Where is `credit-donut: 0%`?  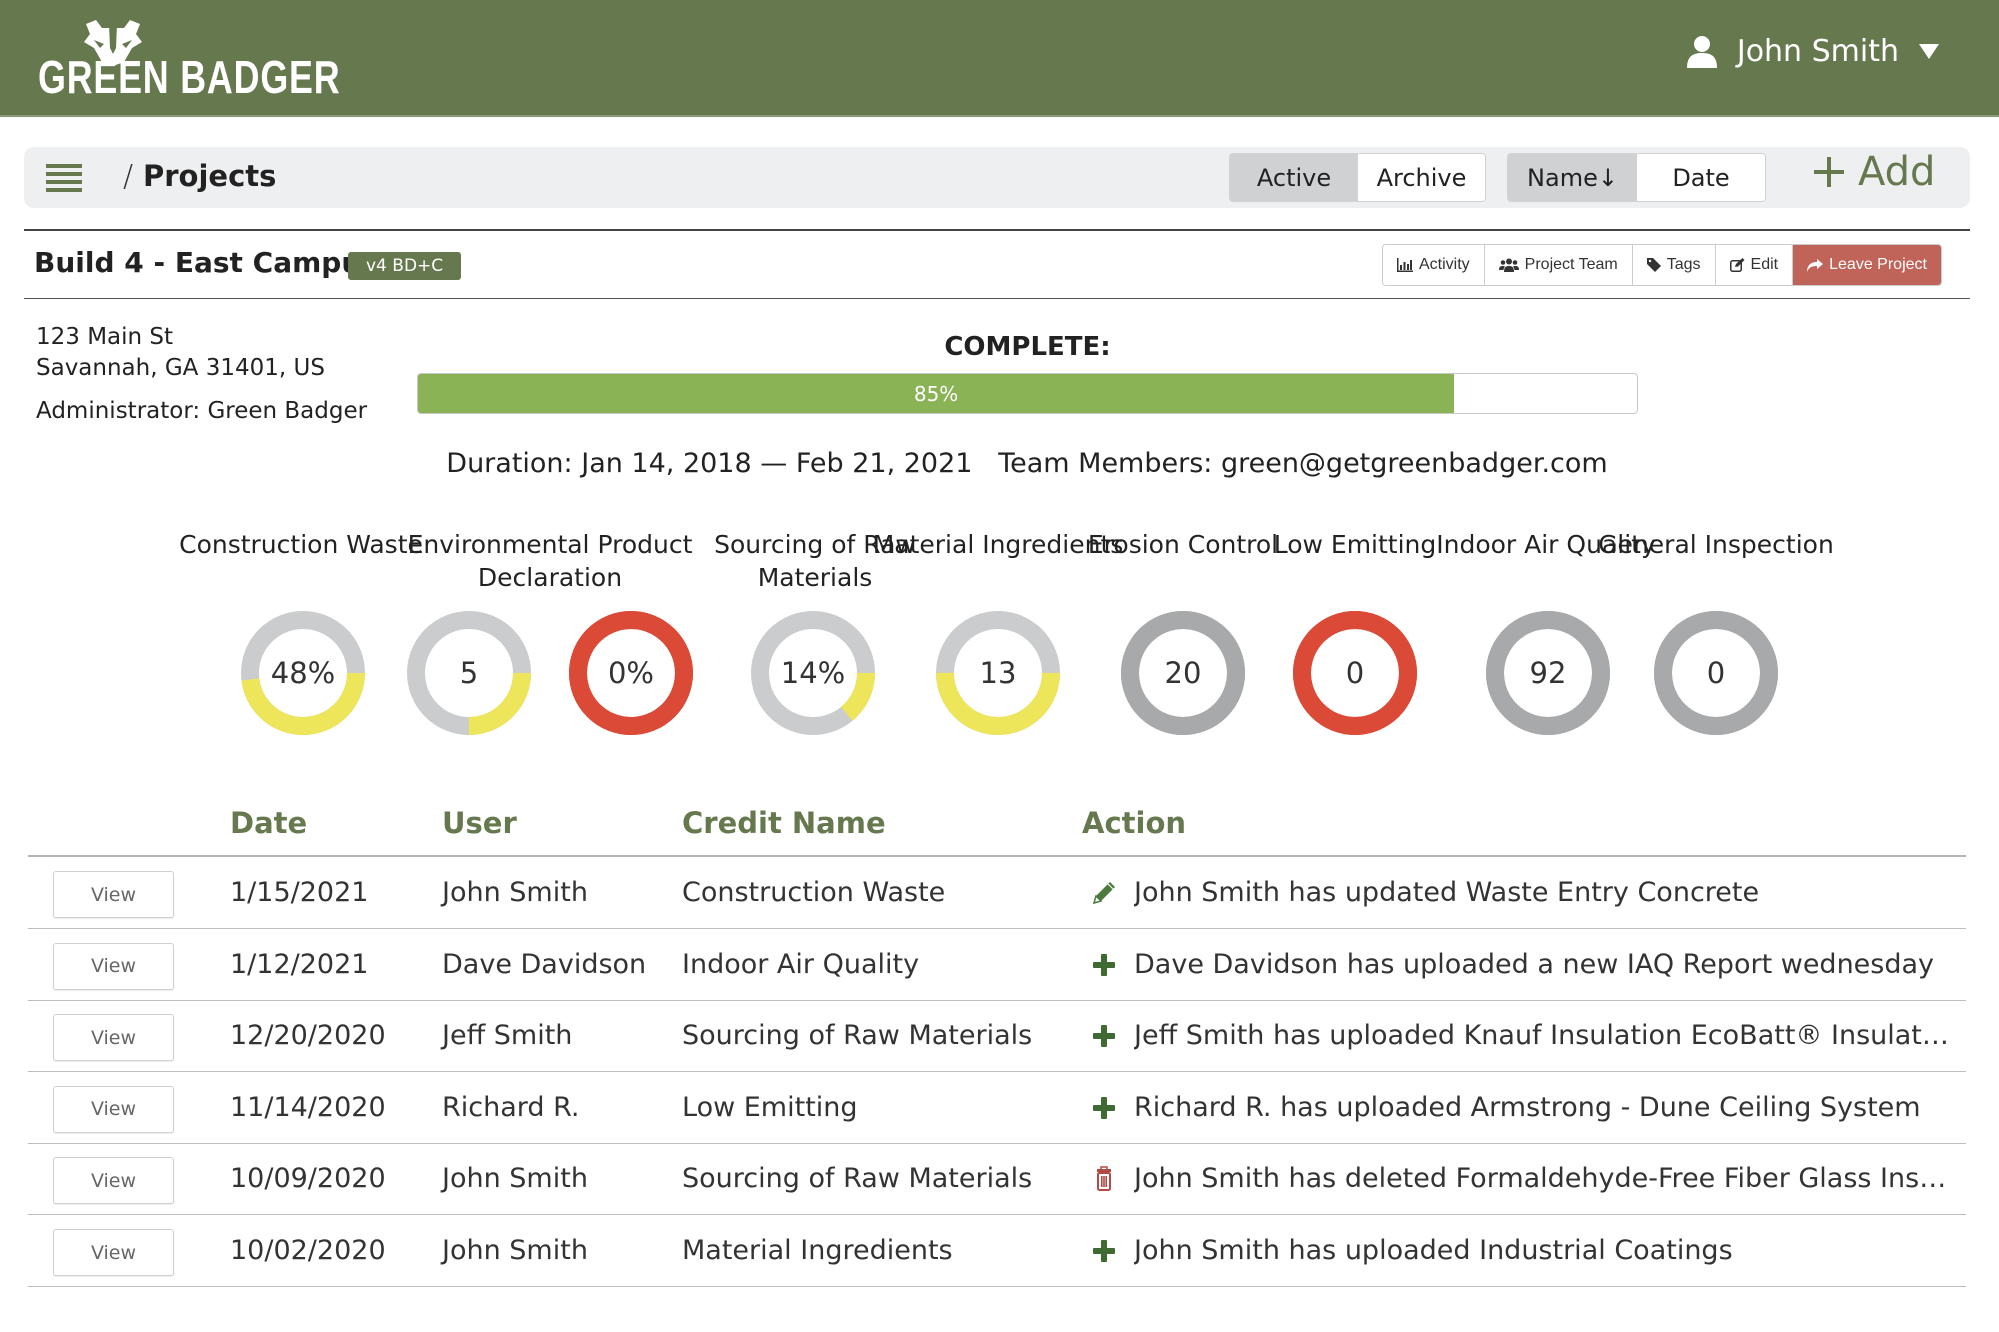
credit-donut: 0% is located at coordinates (631, 673).